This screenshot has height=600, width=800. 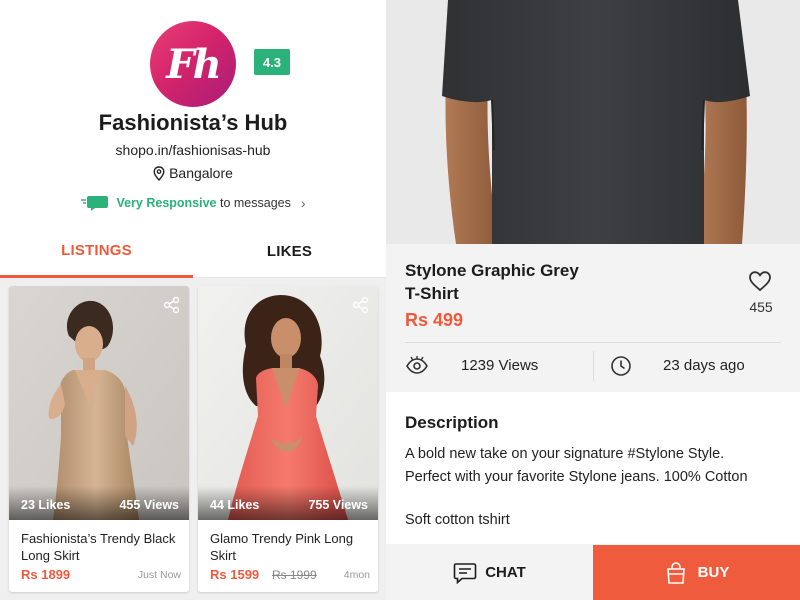 What do you see at coordinates (338, 505) in the screenshot?
I see `listing-views: 755 Views` at bounding box center [338, 505].